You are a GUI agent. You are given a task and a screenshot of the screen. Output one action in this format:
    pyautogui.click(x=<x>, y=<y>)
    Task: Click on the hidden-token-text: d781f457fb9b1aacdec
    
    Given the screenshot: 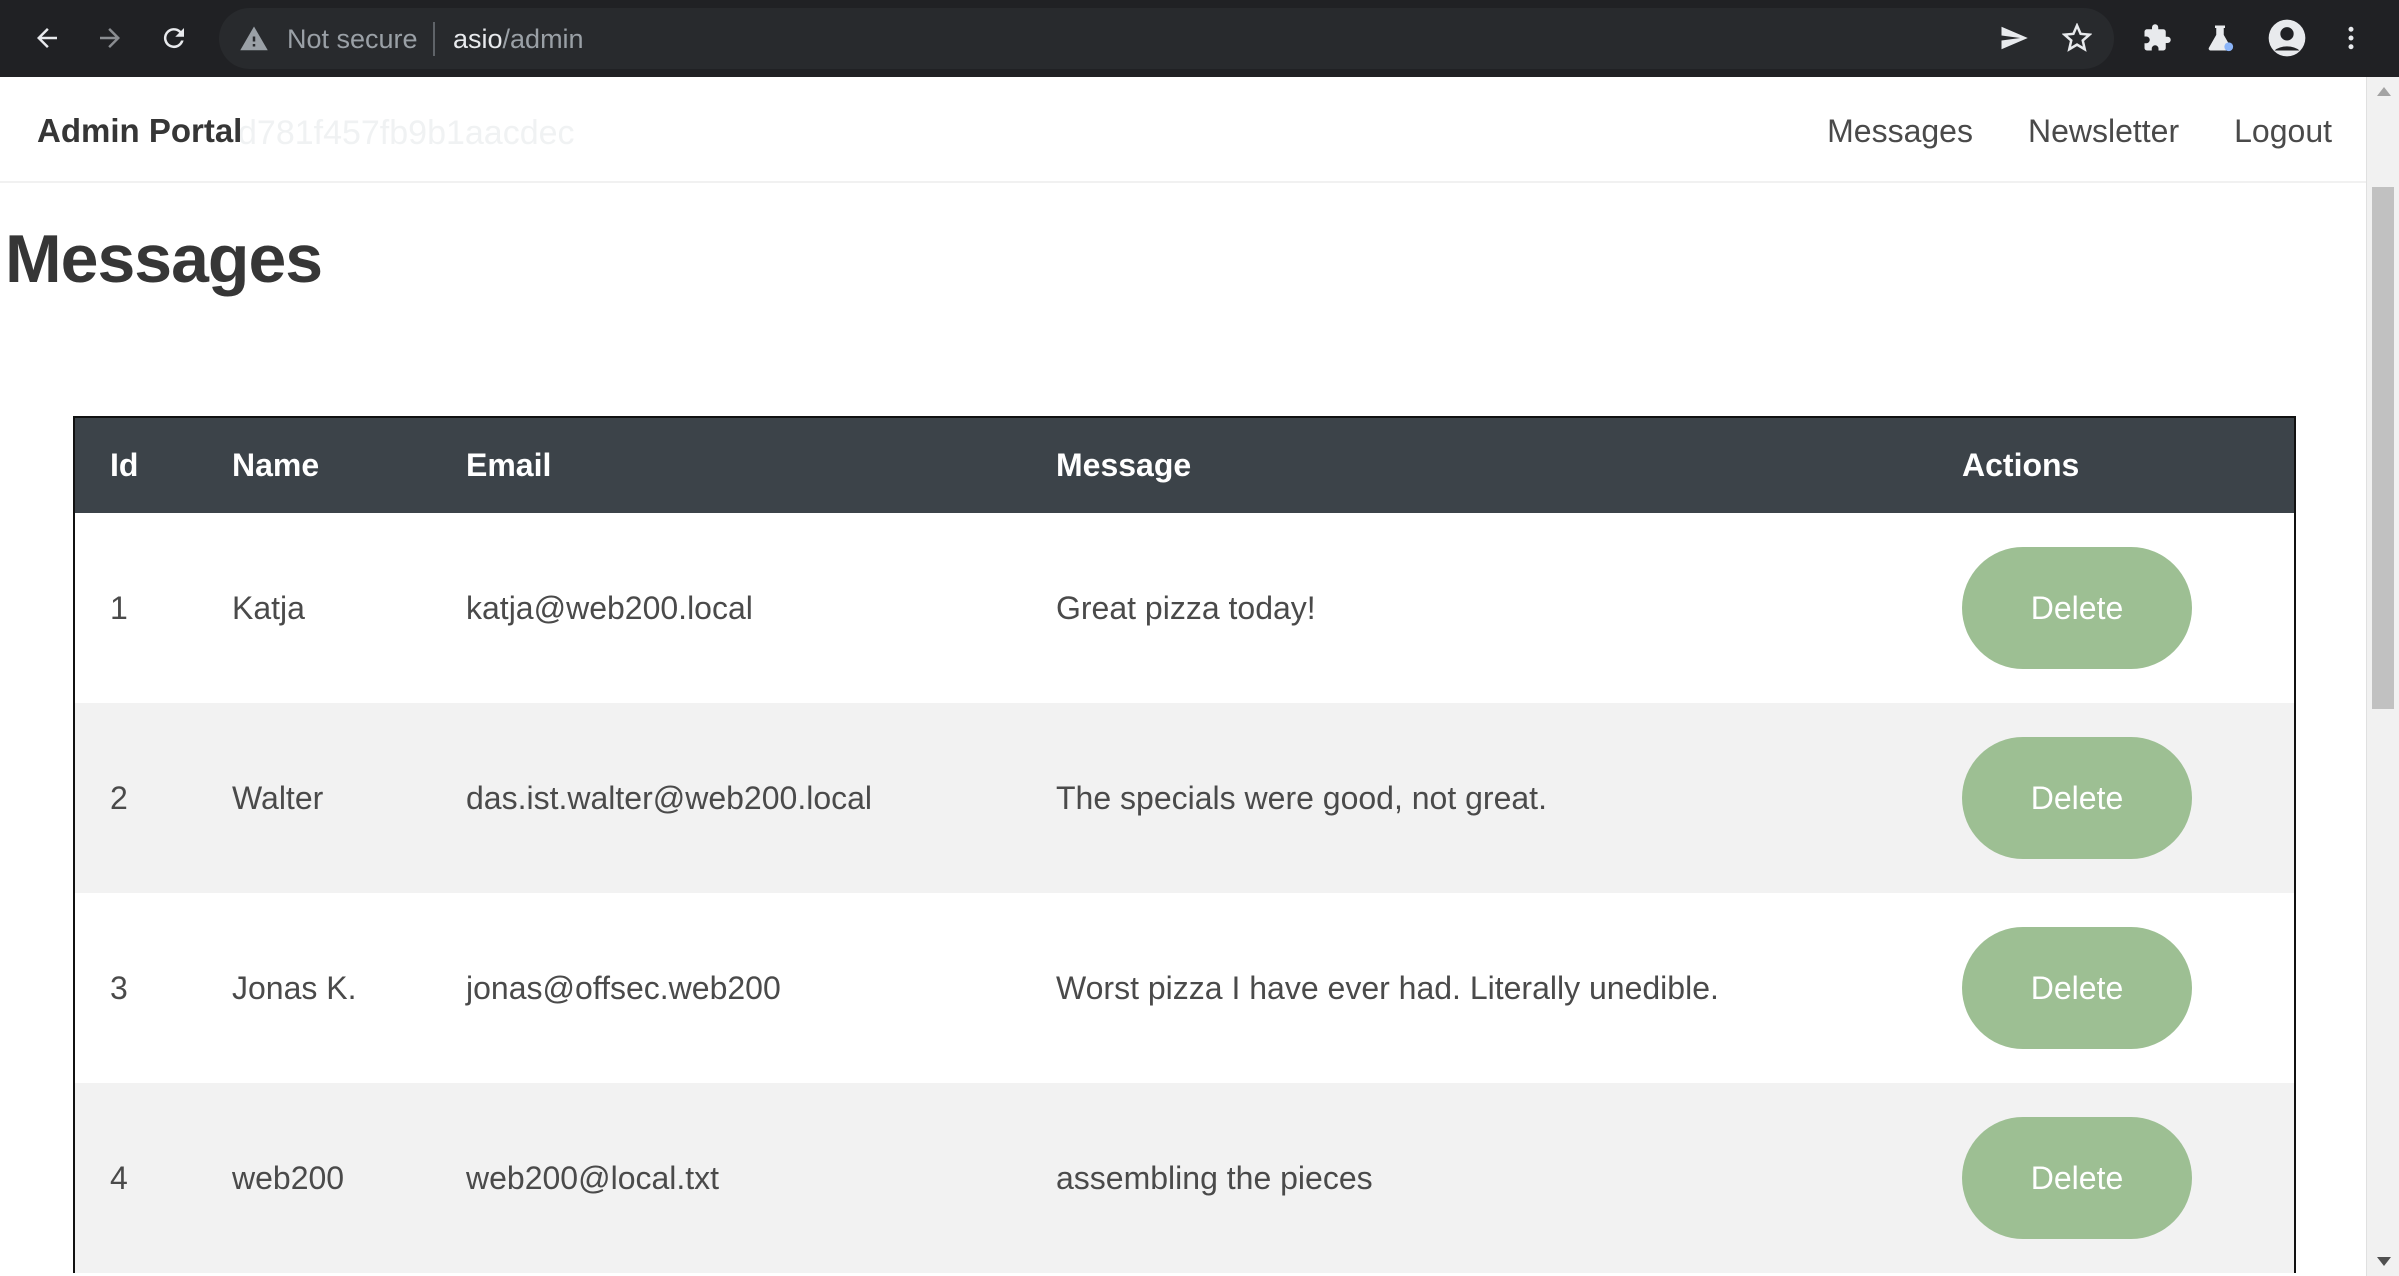 What is the action you would take?
    pyautogui.click(x=406, y=133)
    